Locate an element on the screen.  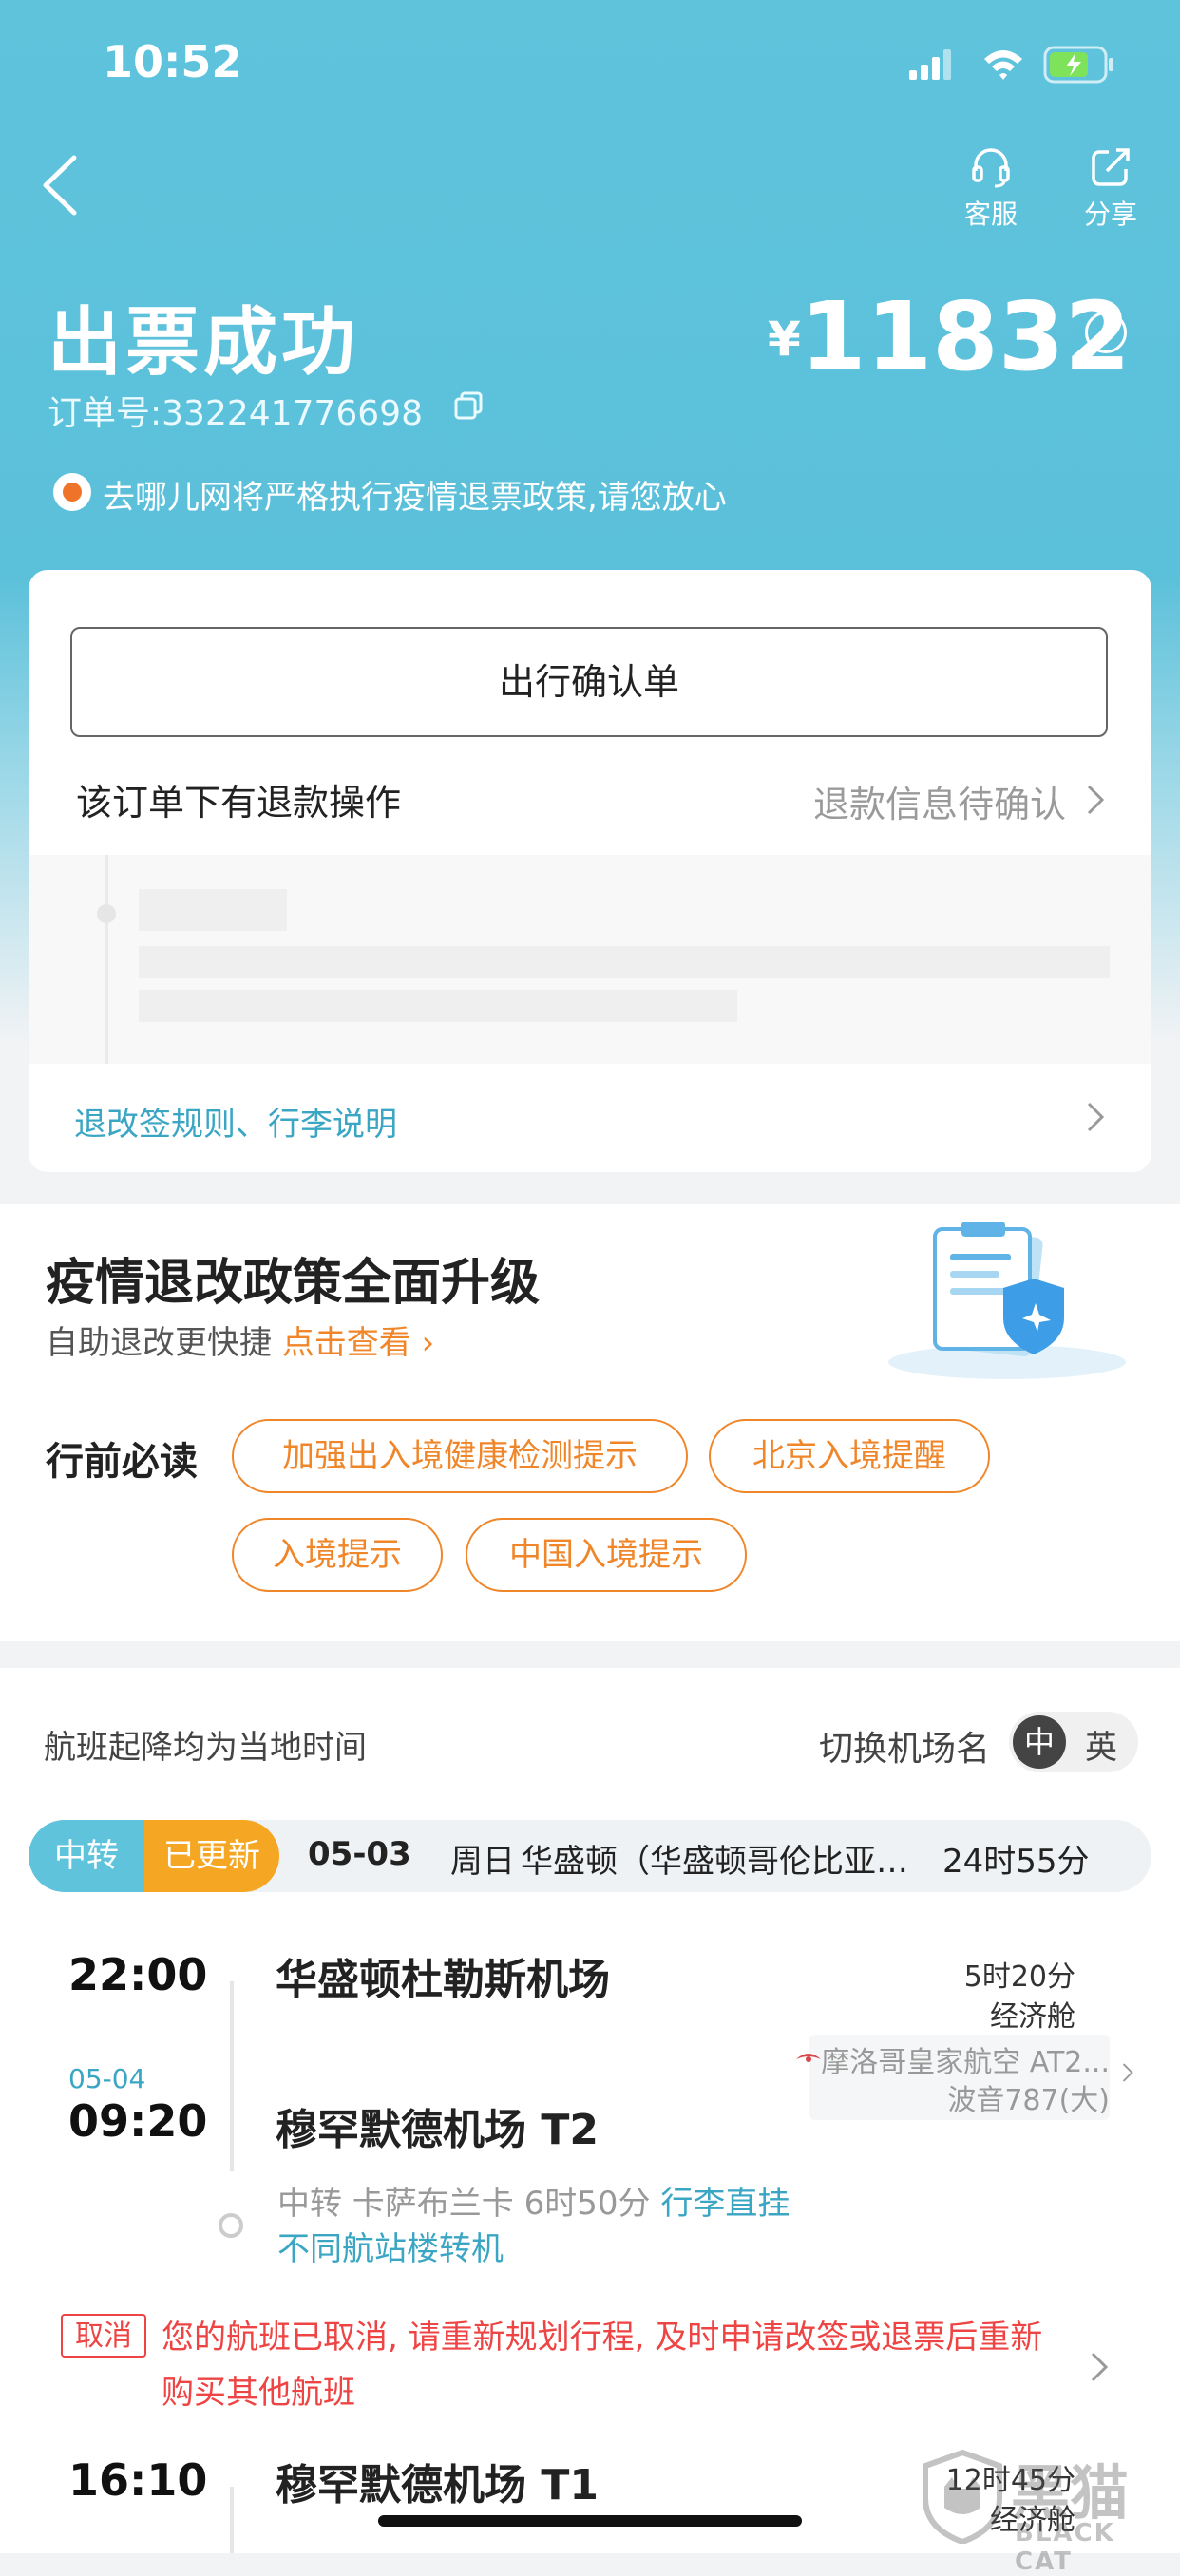
route-summary-bar: 中转 已更新 05-03 周日 华盛顿（华盛顿哥伦比亚… 24时55分 is located at coordinates (590, 1856).